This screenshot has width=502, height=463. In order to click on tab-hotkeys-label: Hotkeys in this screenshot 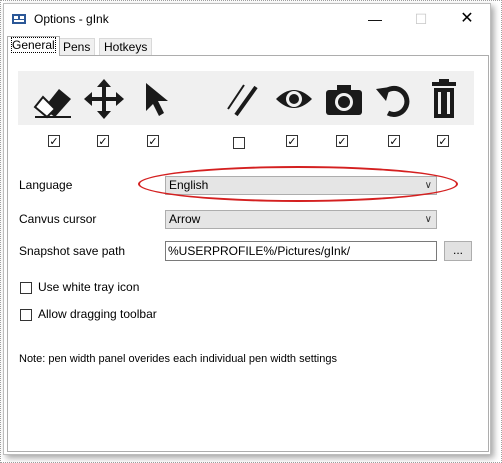, I will do `click(126, 47)`.